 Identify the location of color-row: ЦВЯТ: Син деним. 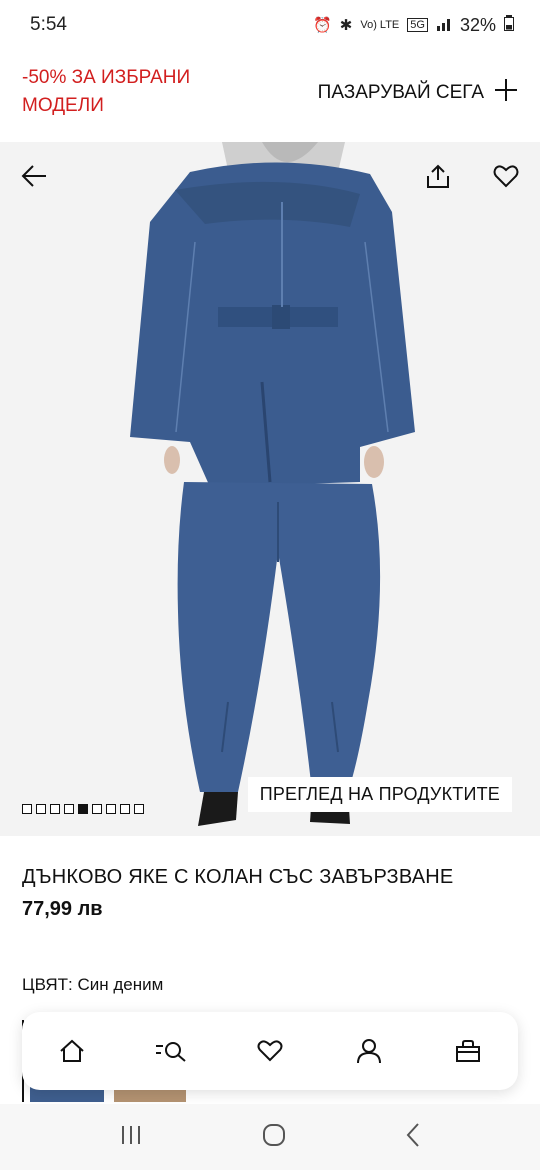
(92, 985).